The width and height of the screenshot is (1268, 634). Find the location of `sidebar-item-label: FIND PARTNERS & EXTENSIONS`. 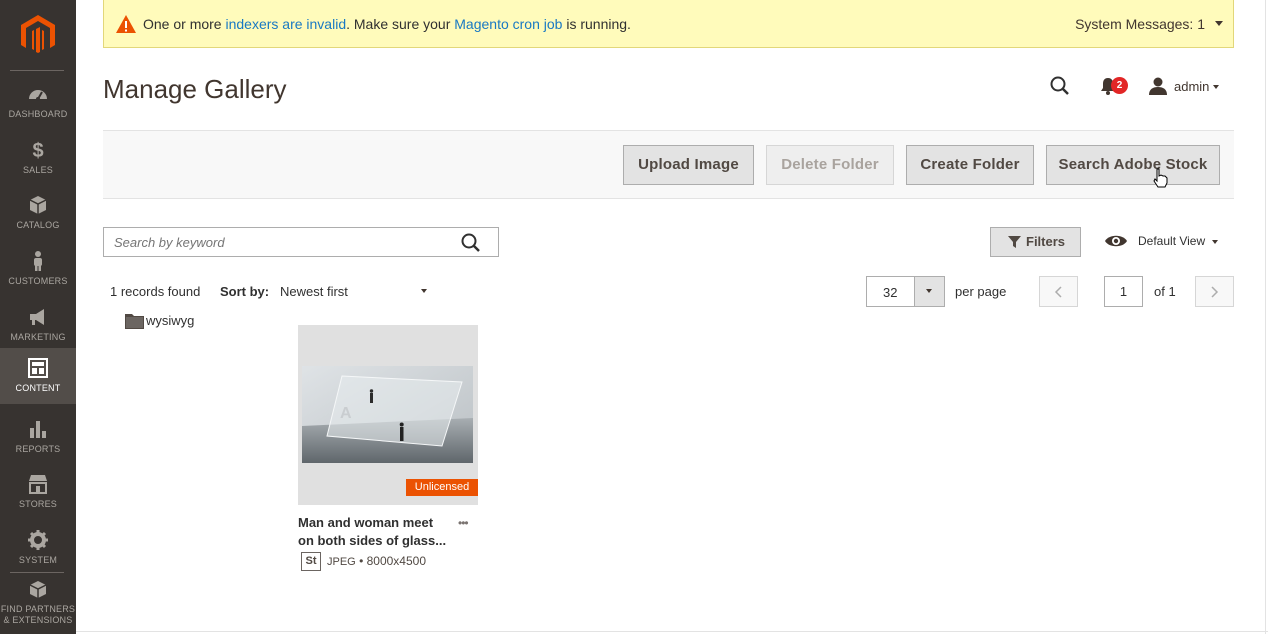

sidebar-item-label: FIND PARTNERS & EXTENSIONS is located at coordinates (38, 615).